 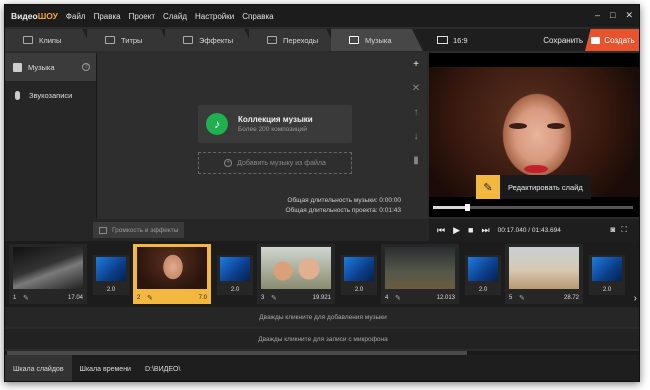 I want to click on slide-4: 4 ✎ 12.013, so click(x=420, y=274).